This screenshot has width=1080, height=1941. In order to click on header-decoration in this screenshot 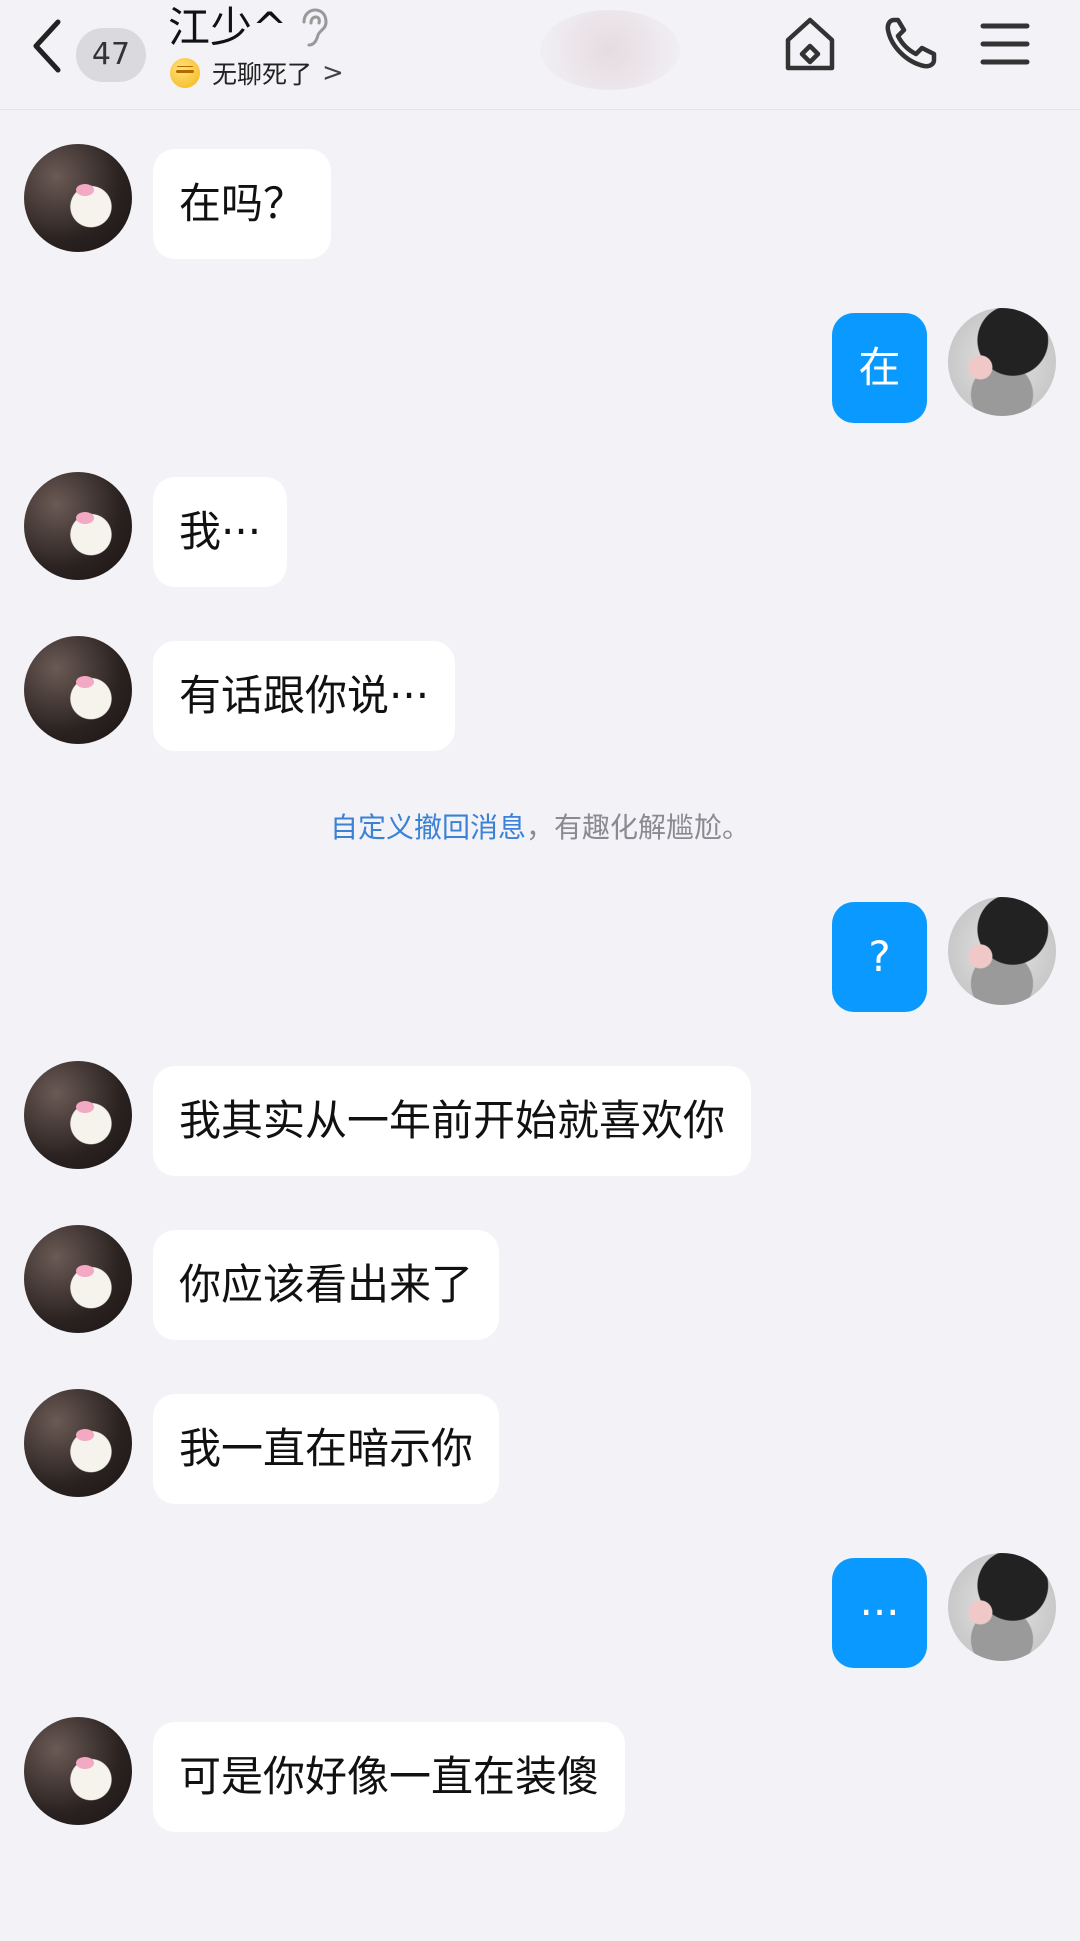, I will do `click(610, 50)`.